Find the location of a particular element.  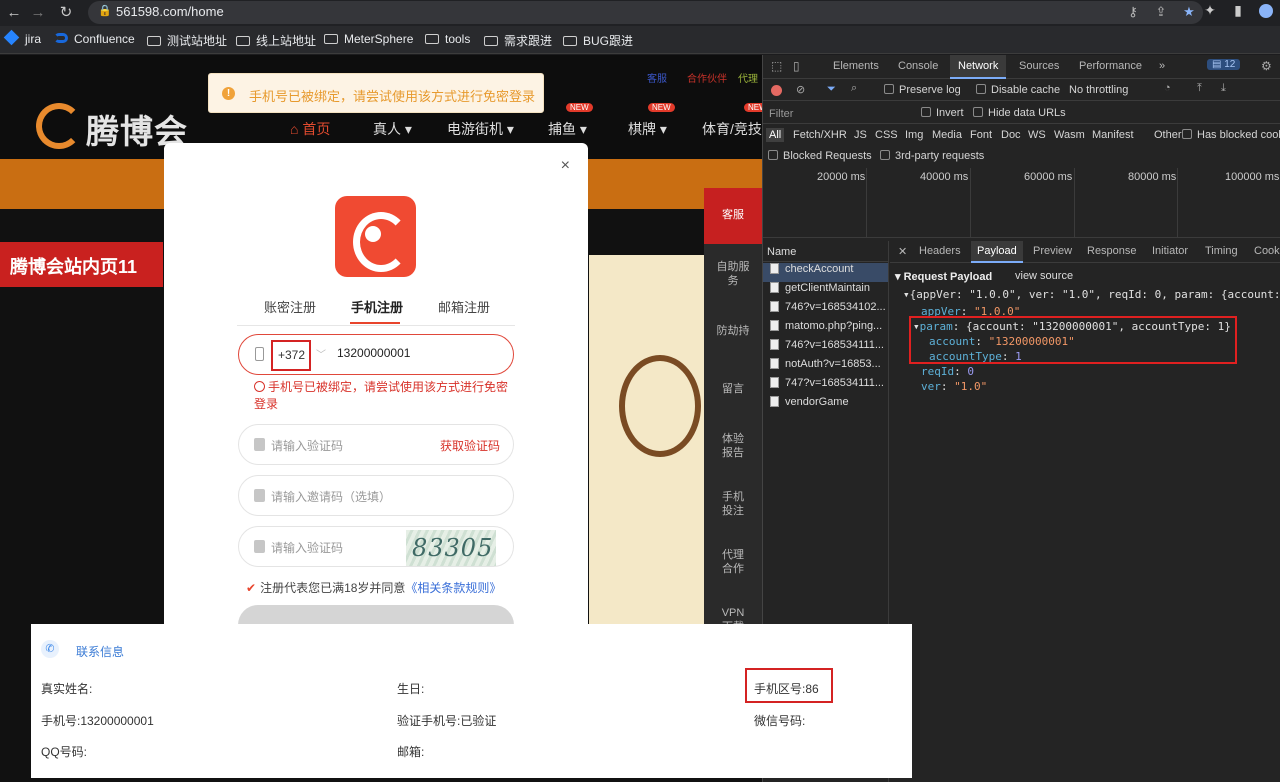

reload-icon: ↻ is located at coordinates (66, 13).